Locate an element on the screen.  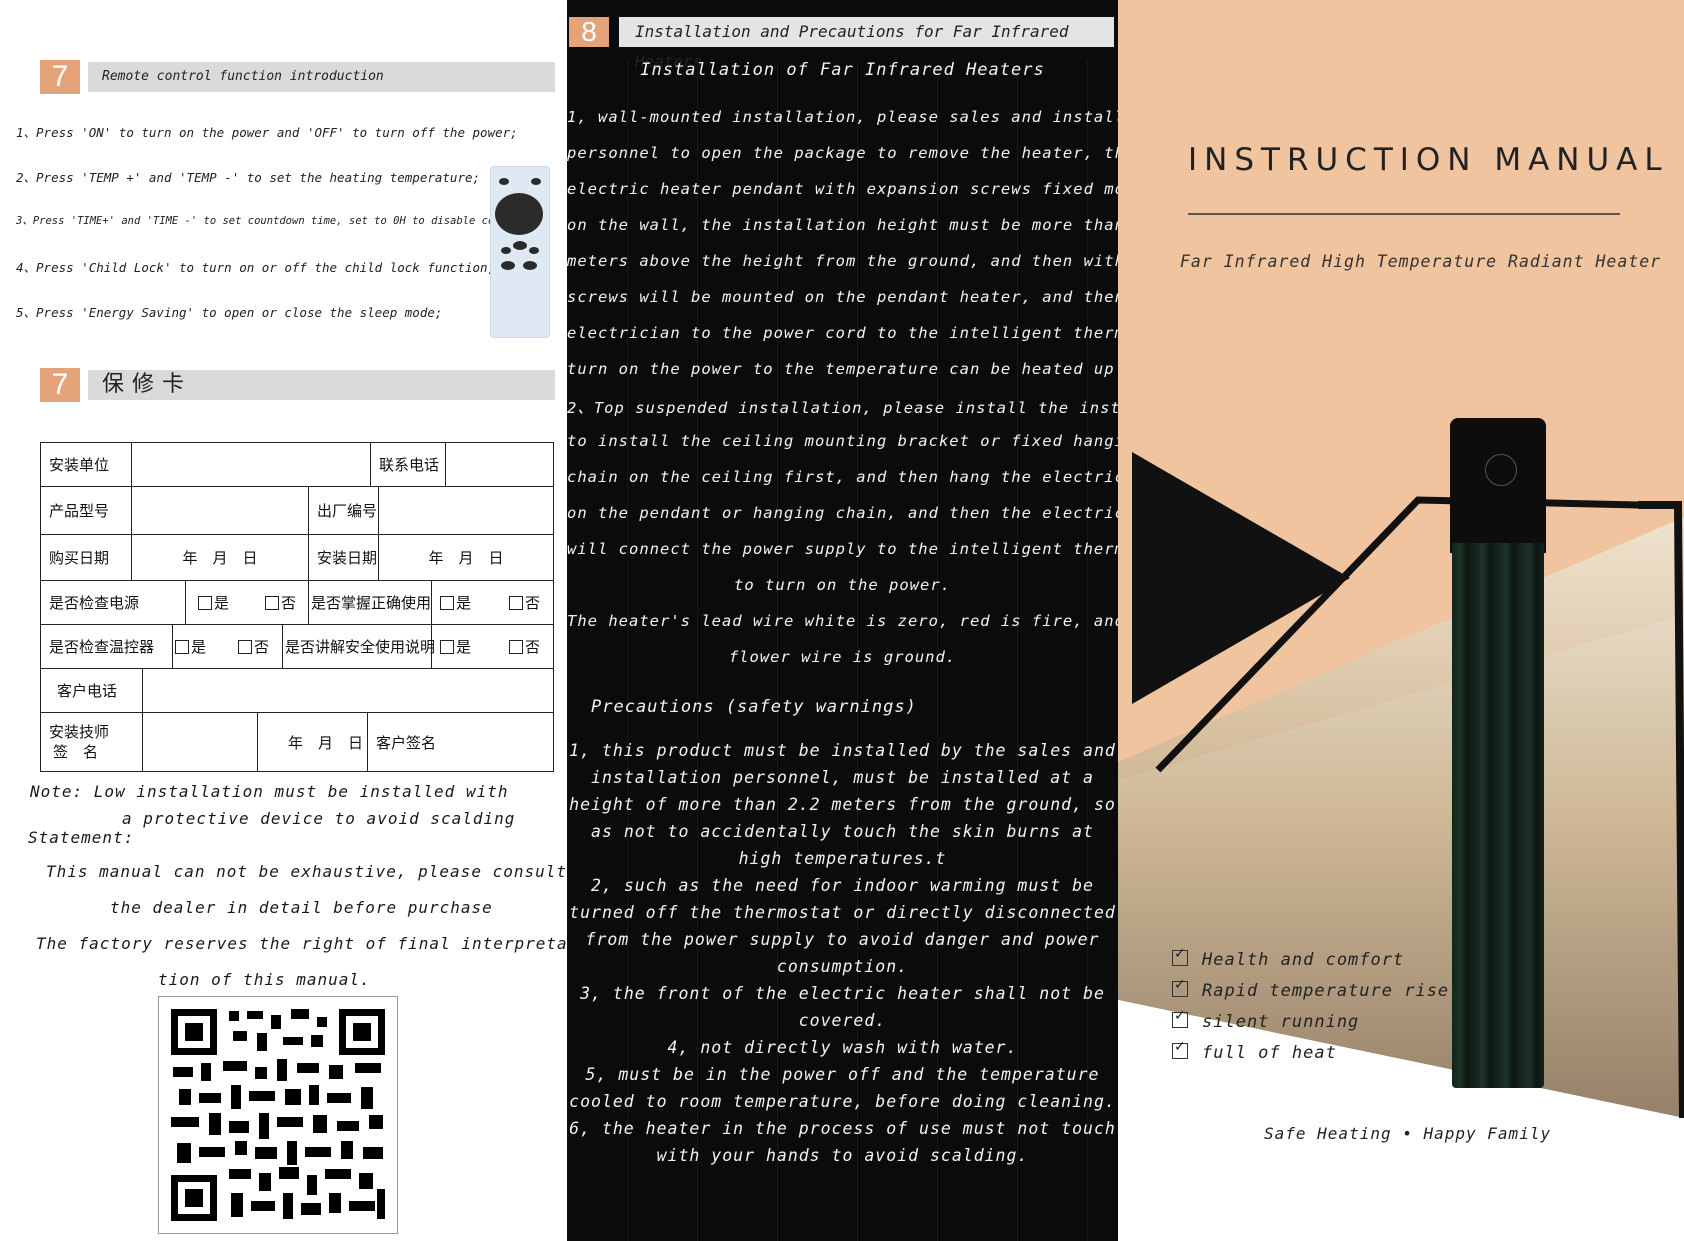
contact-phone-label: 联系电话 is located at coordinates (408, 464).